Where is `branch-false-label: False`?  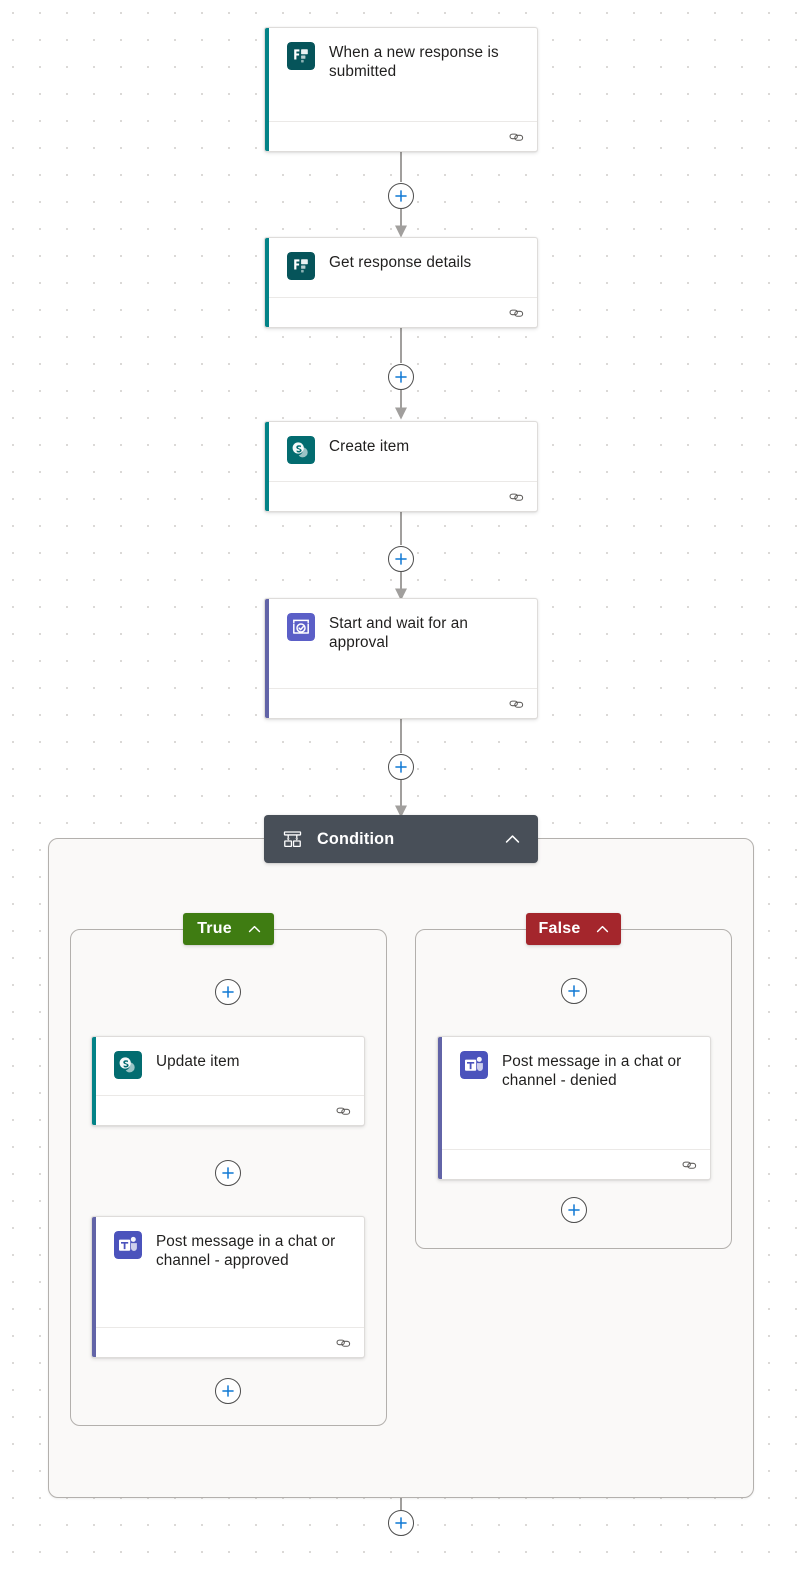 branch-false-label: False is located at coordinates (559, 928).